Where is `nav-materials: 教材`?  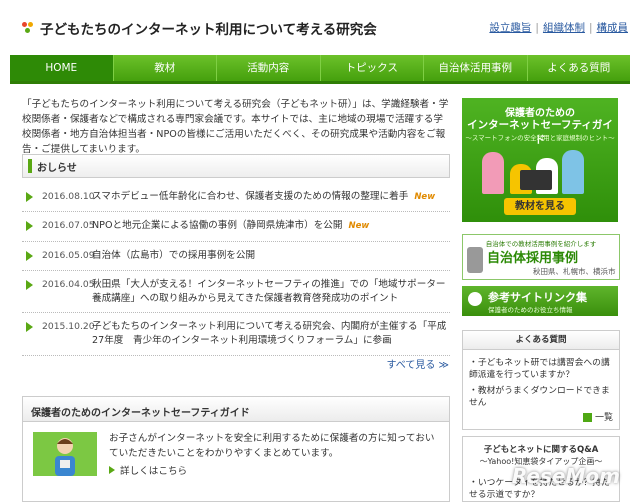 nav-materials: 教材 is located at coordinates (165, 68).